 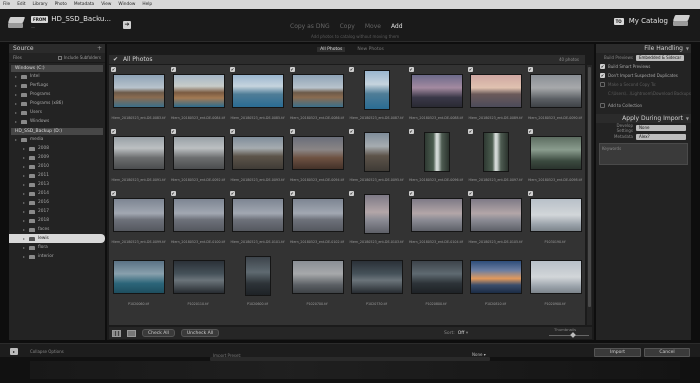 I want to click on volume-header: Windows (C:), so click(x=57, y=68).